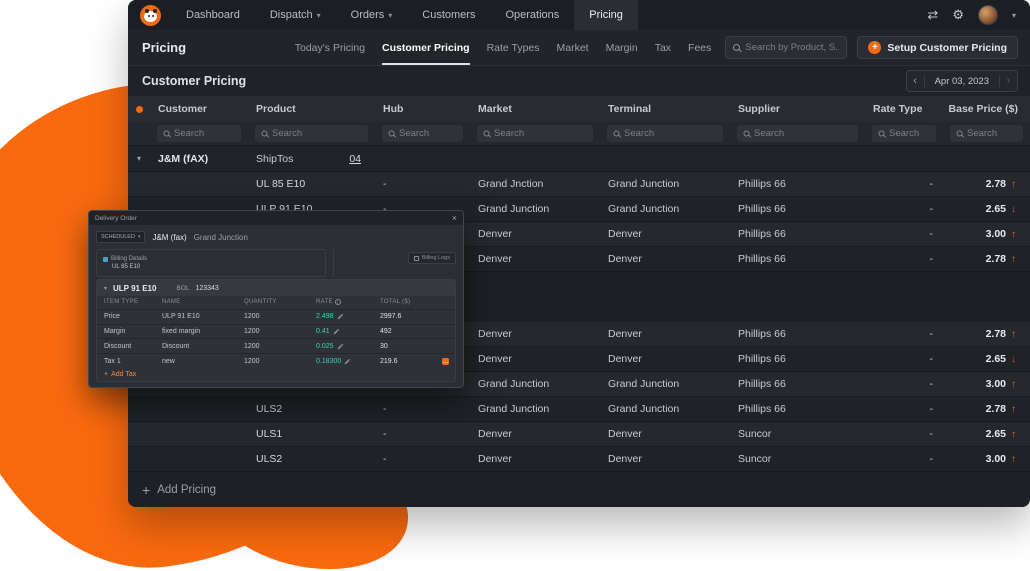 The width and height of the screenshot is (1030, 571). I want to click on status-dot-icon, so click(139, 109).